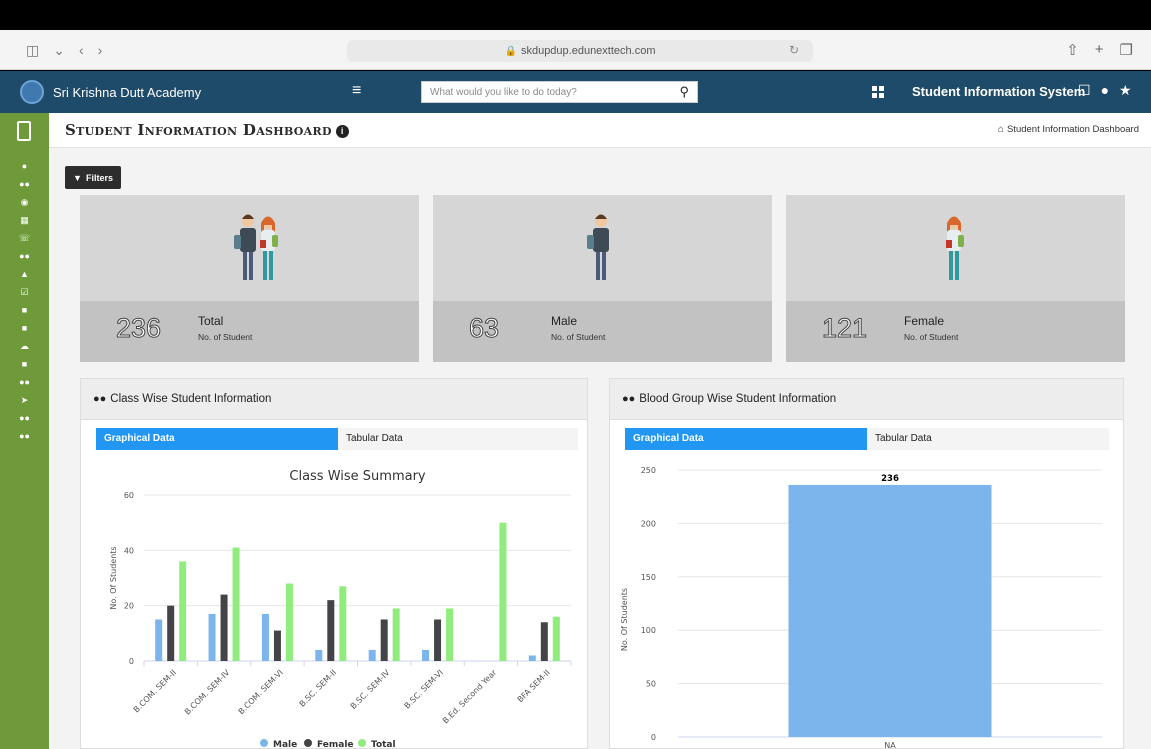 This screenshot has height=749, width=1151. I want to click on y-tick-label: 20, so click(129, 606).